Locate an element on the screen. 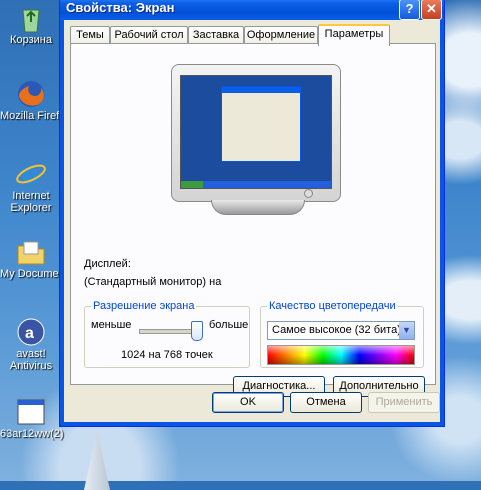 The image size is (481, 490). desktop-icon-label: My Document is located at coordinates (34, 274).